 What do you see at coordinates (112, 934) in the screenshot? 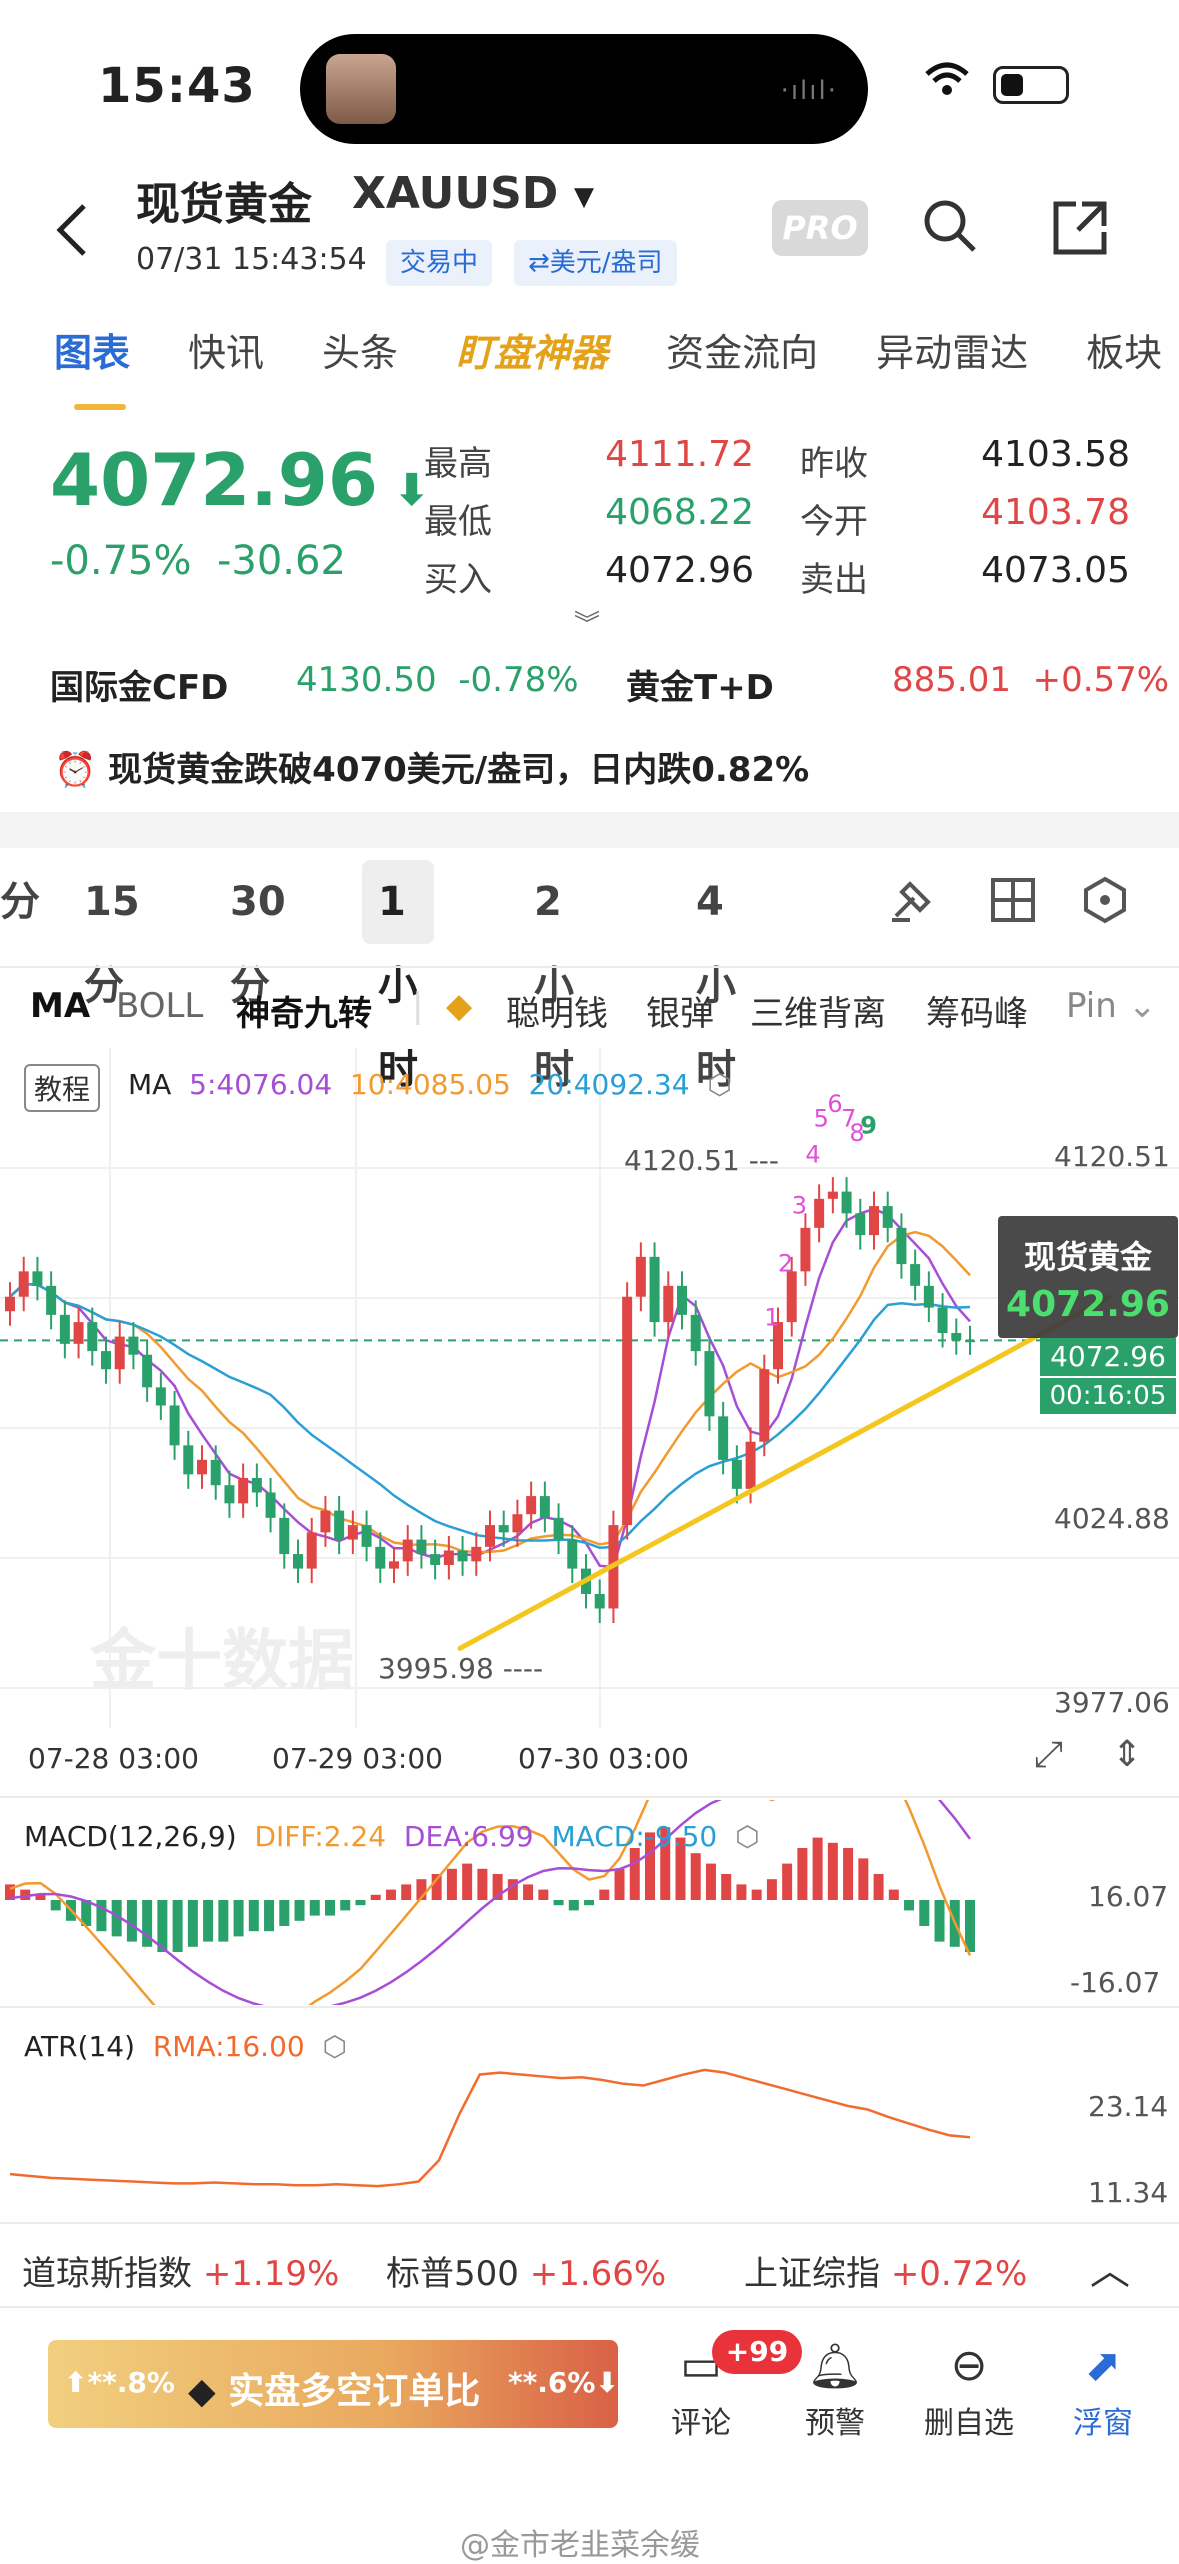
I see `period-15m: 15分` at bounding box center [112, 934].